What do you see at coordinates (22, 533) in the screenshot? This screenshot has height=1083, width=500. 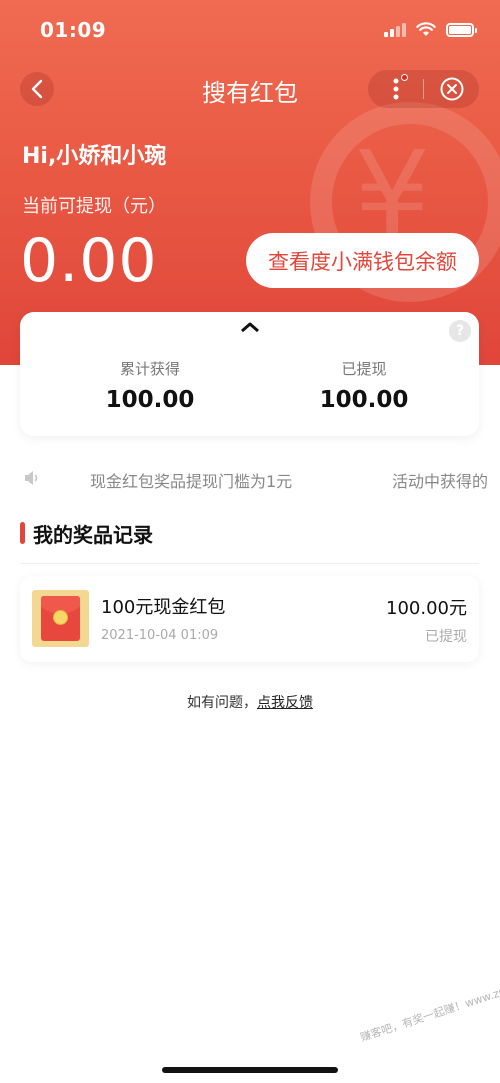 I see `section-title-accent` at bounding box center [22, 533].